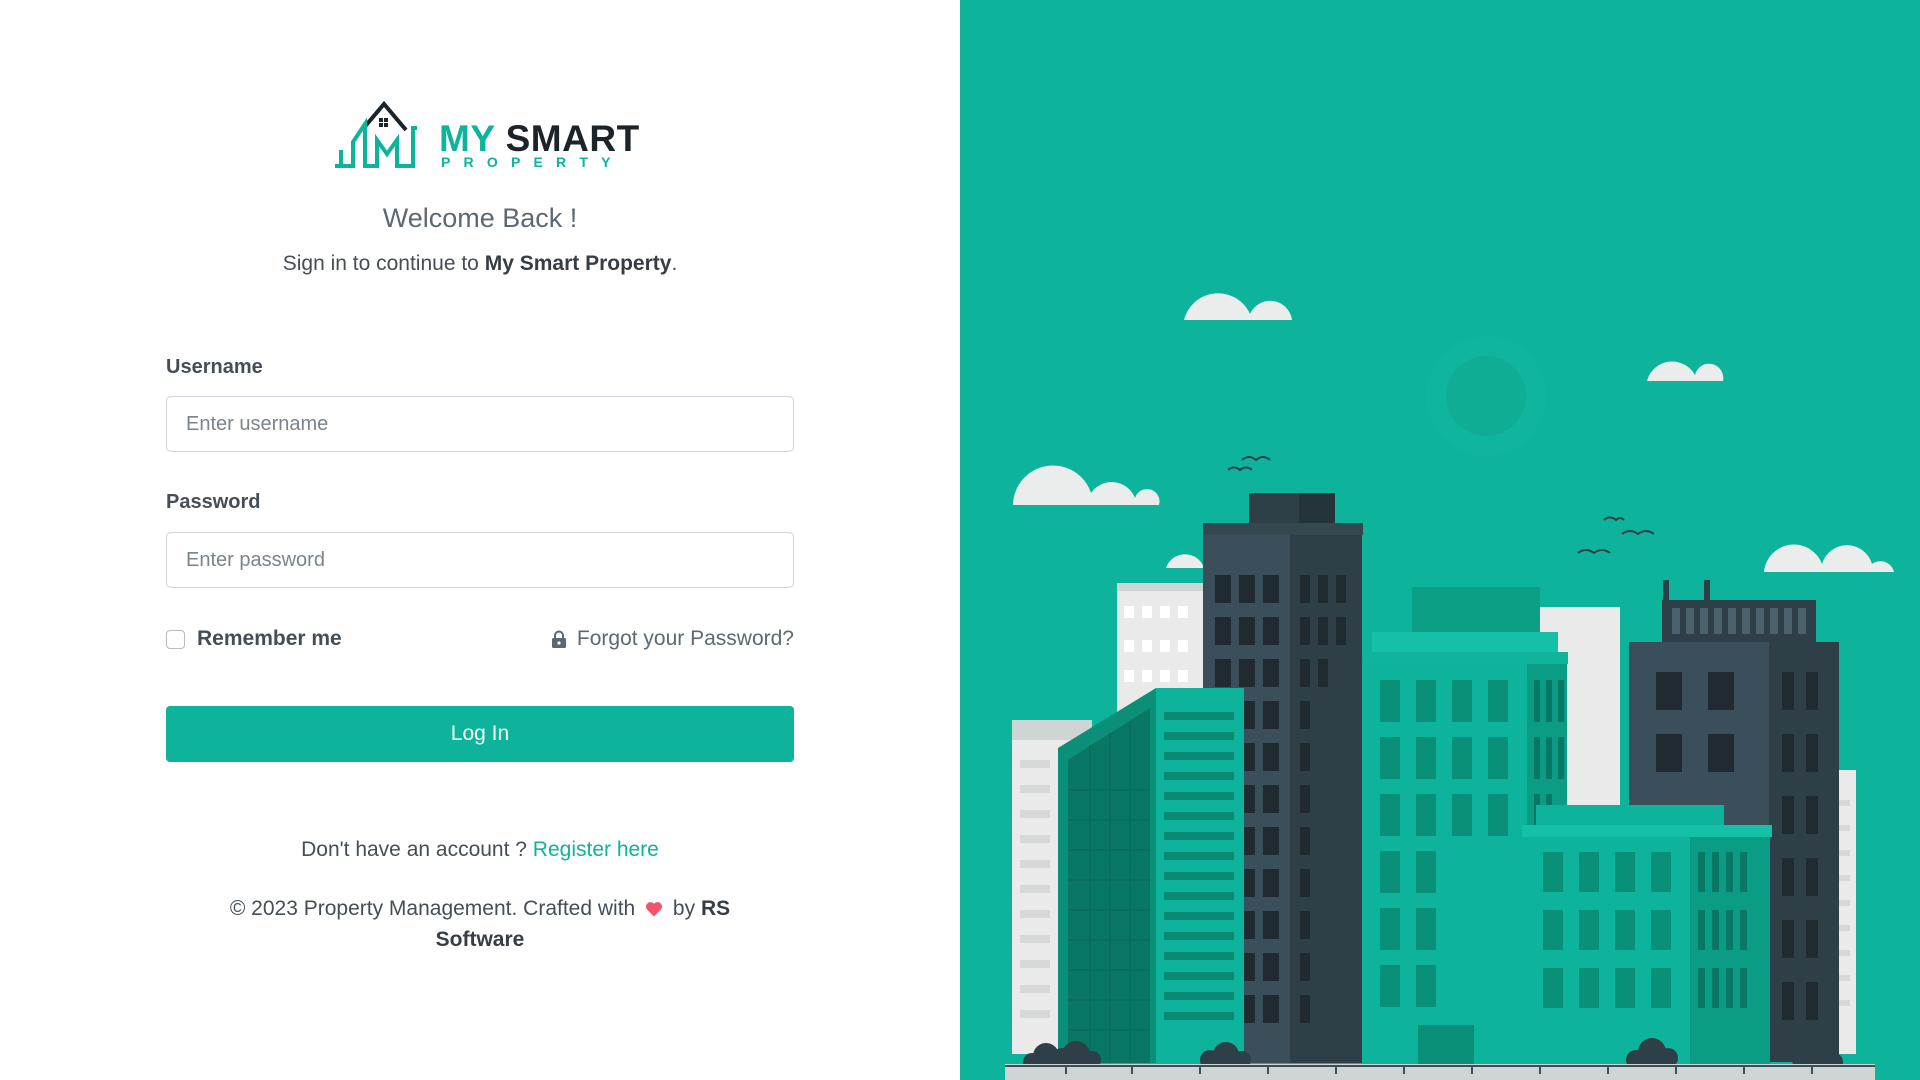 This screenshot has height=1080, width=1920. I want to click on register-prompt: Don't have an account ? Register here, so click(480, 850).